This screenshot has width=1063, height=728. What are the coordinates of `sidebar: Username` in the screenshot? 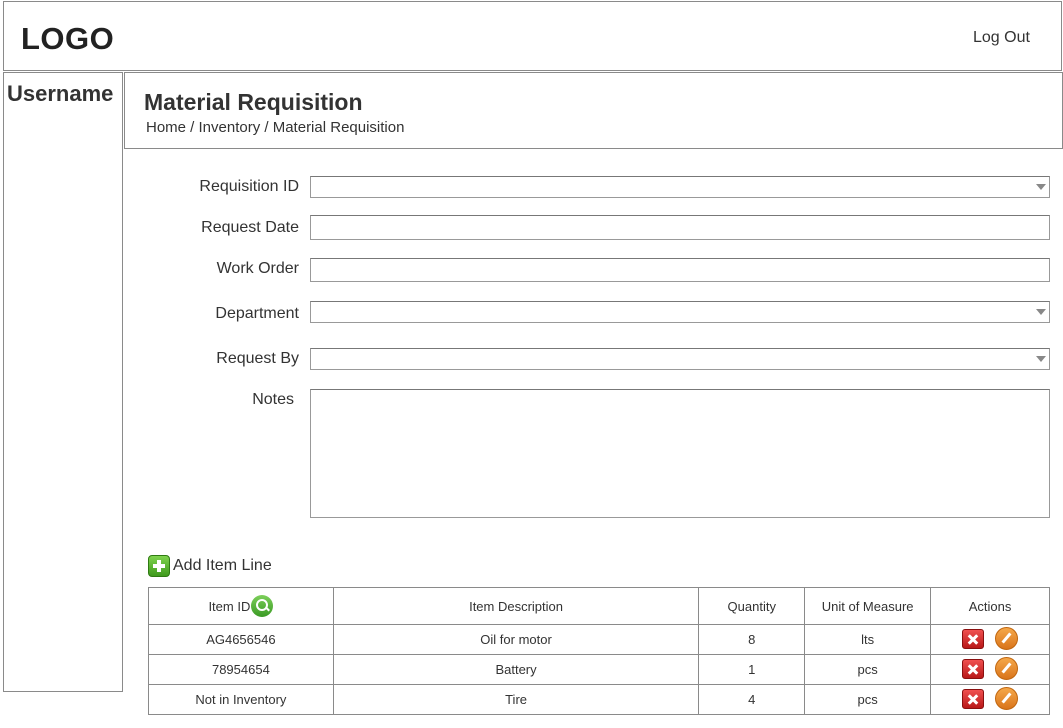 It's located at (63, 382).